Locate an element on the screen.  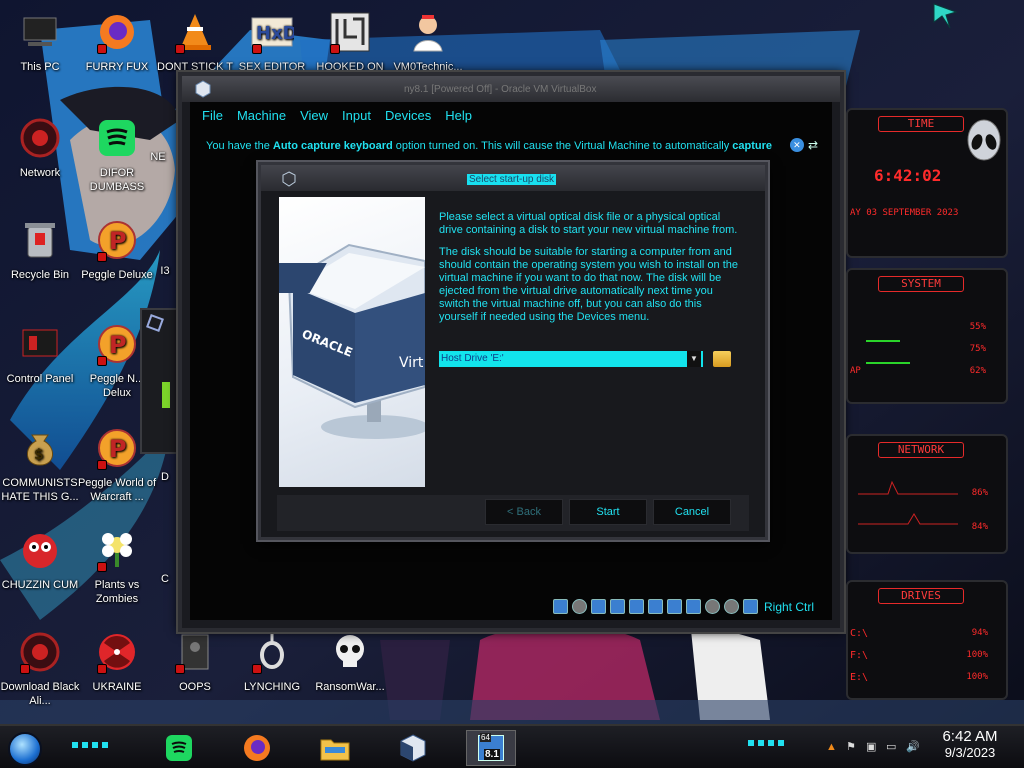
taskbar-file-explorer is located at coordinates (335, 748).